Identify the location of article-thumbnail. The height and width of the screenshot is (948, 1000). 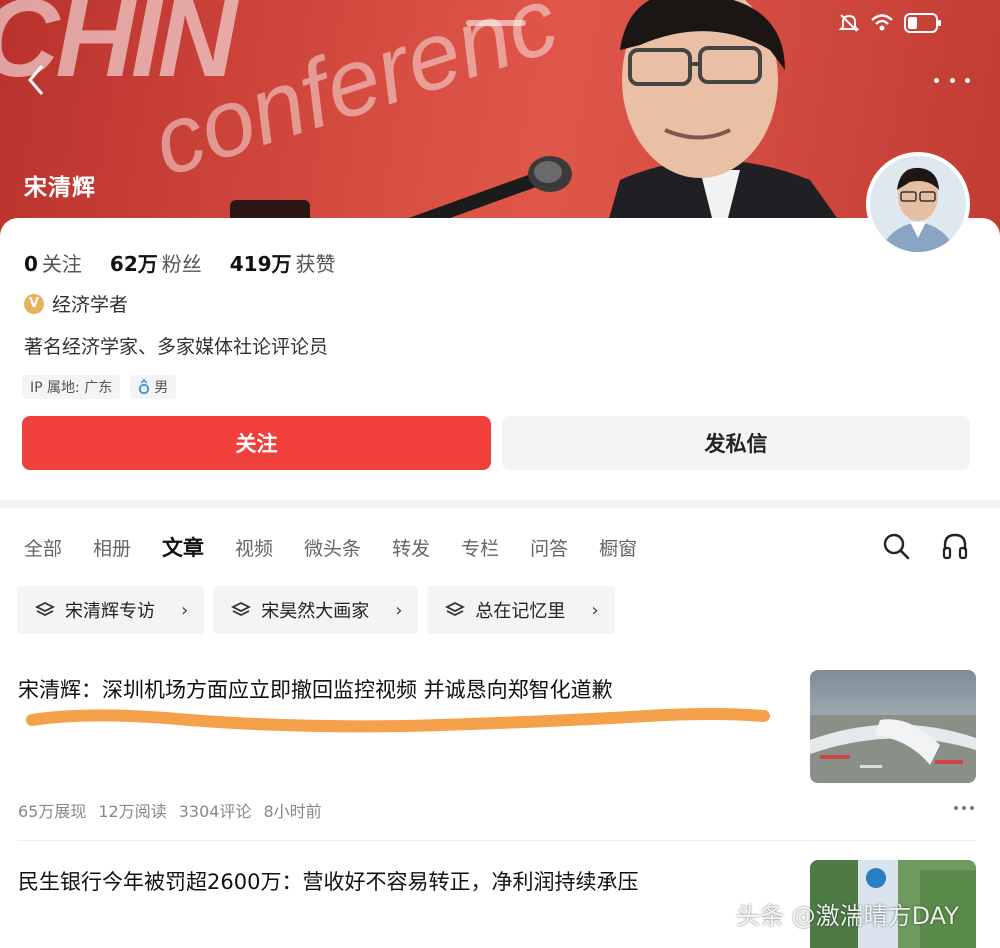
(893, 726).